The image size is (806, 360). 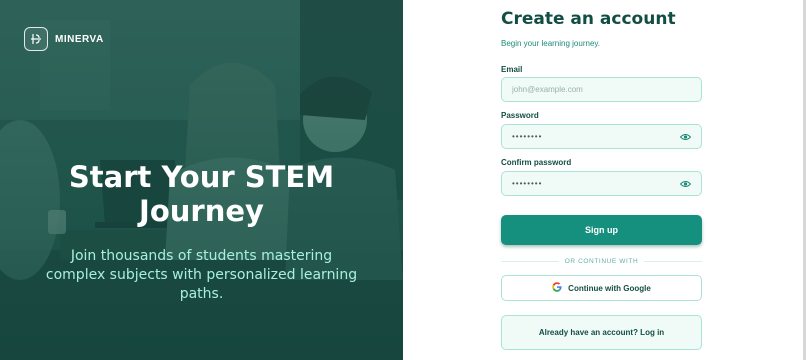 I want to click on google-signin-button: Continue with Google, so click(x=601, y=288).